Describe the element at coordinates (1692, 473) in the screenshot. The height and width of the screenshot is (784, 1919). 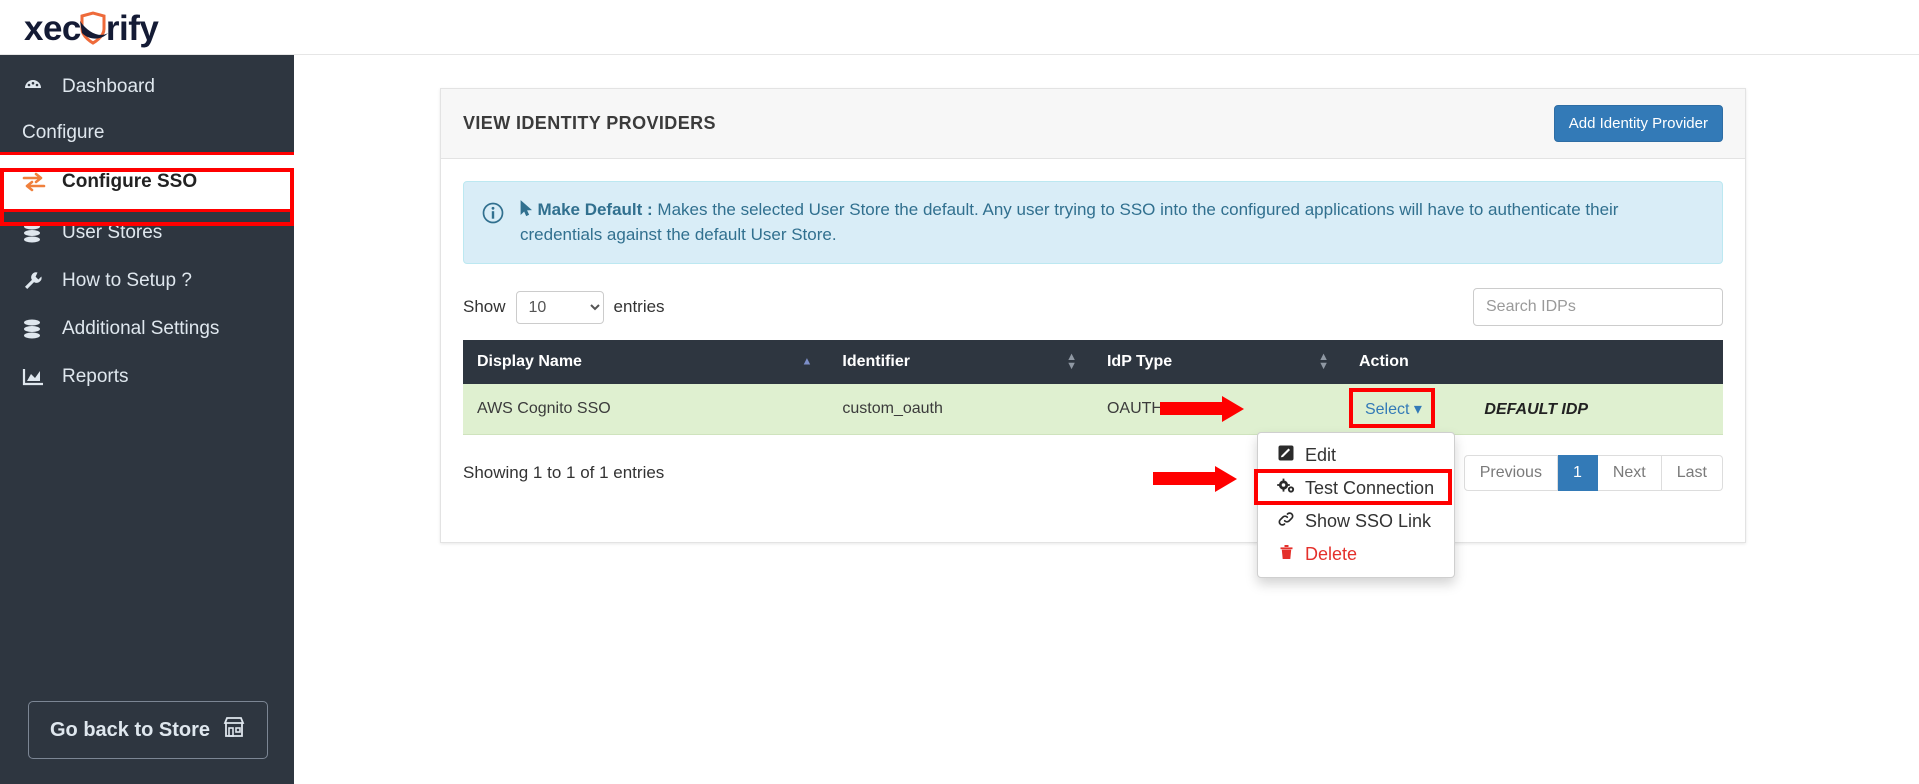
I see `pagination-last: Last` at that location.